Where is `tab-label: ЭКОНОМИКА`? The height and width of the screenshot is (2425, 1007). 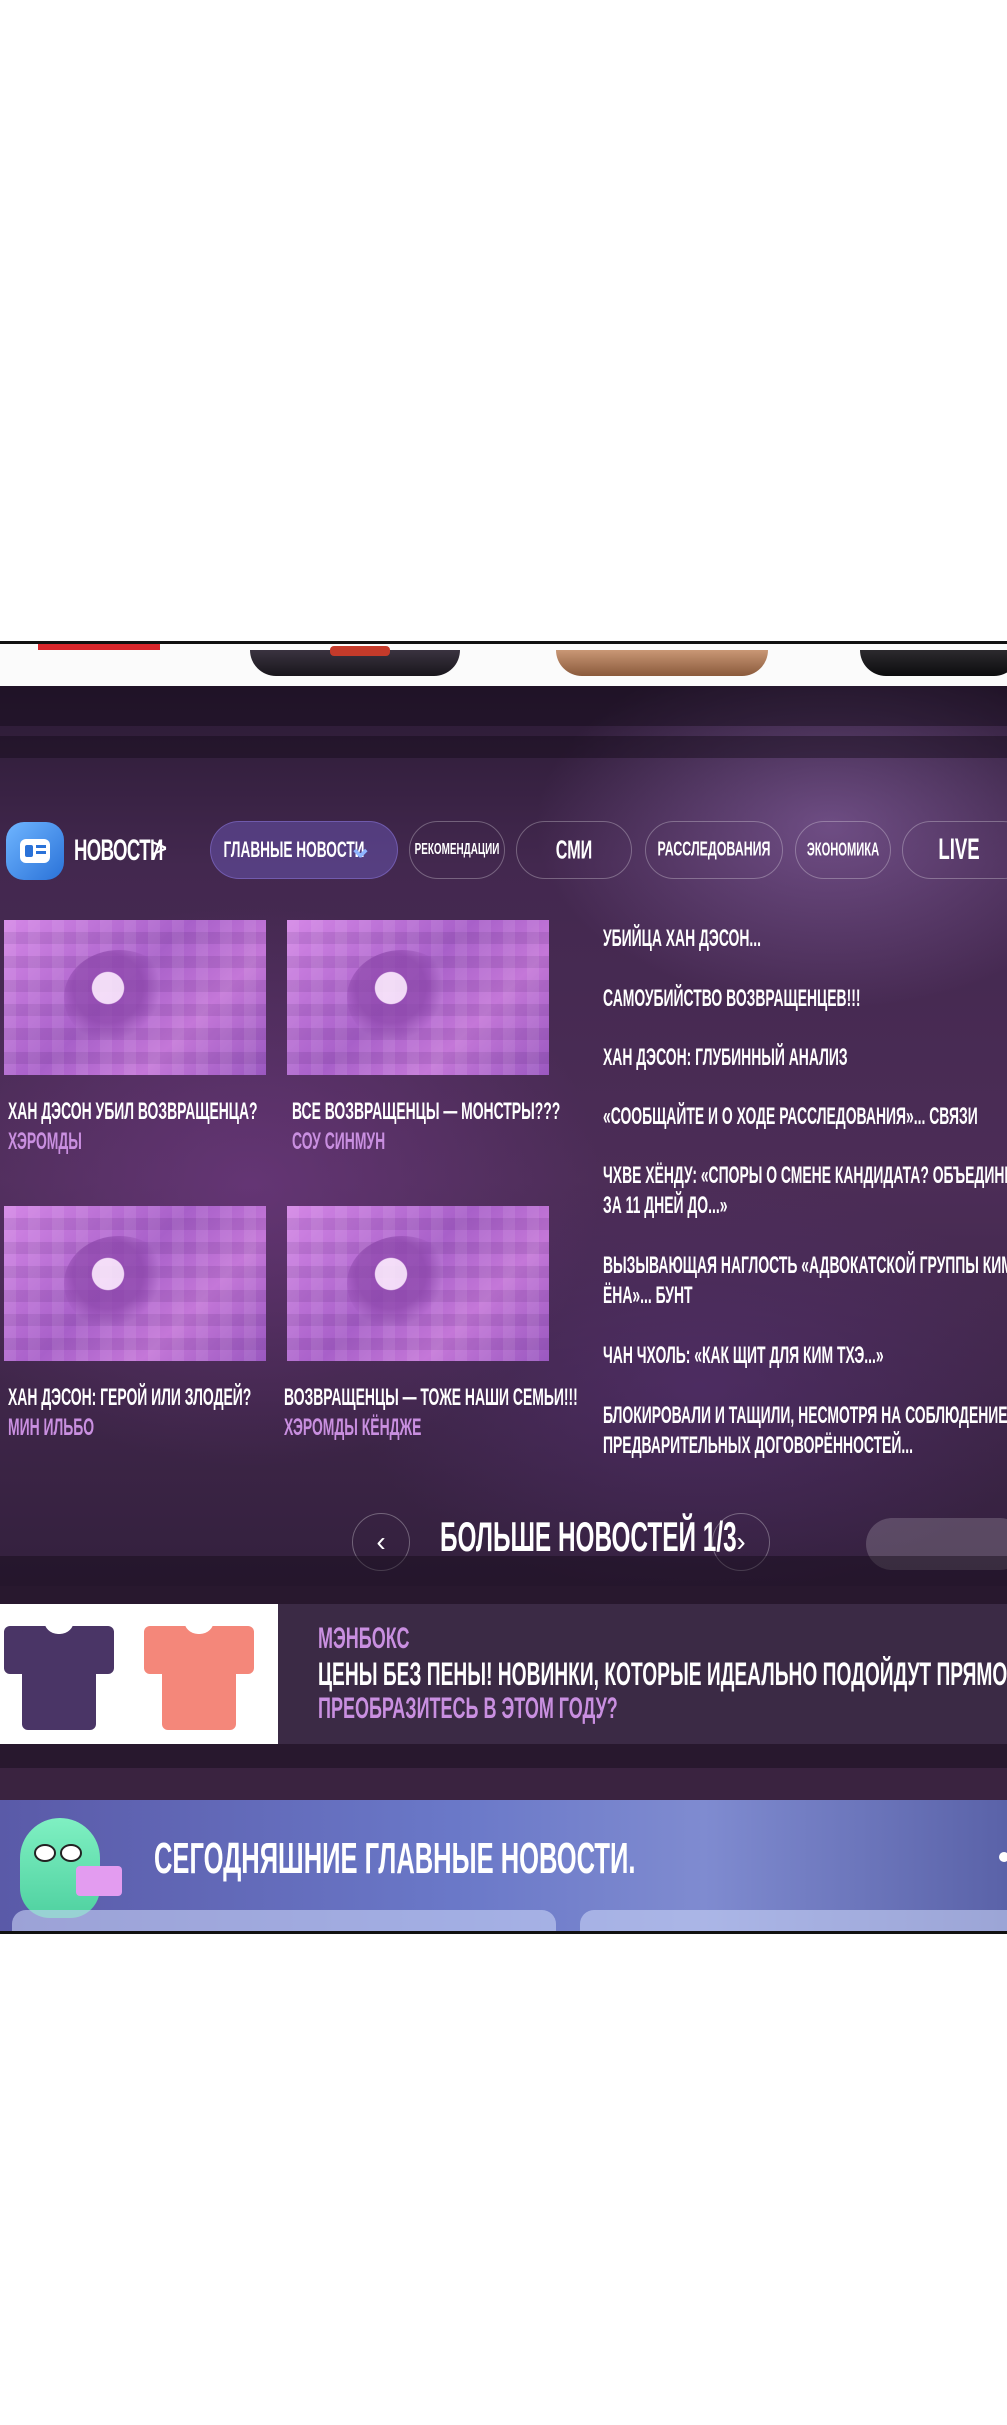 tab-label: ЭКОНОМИКА is located at coordinates (843, 849).